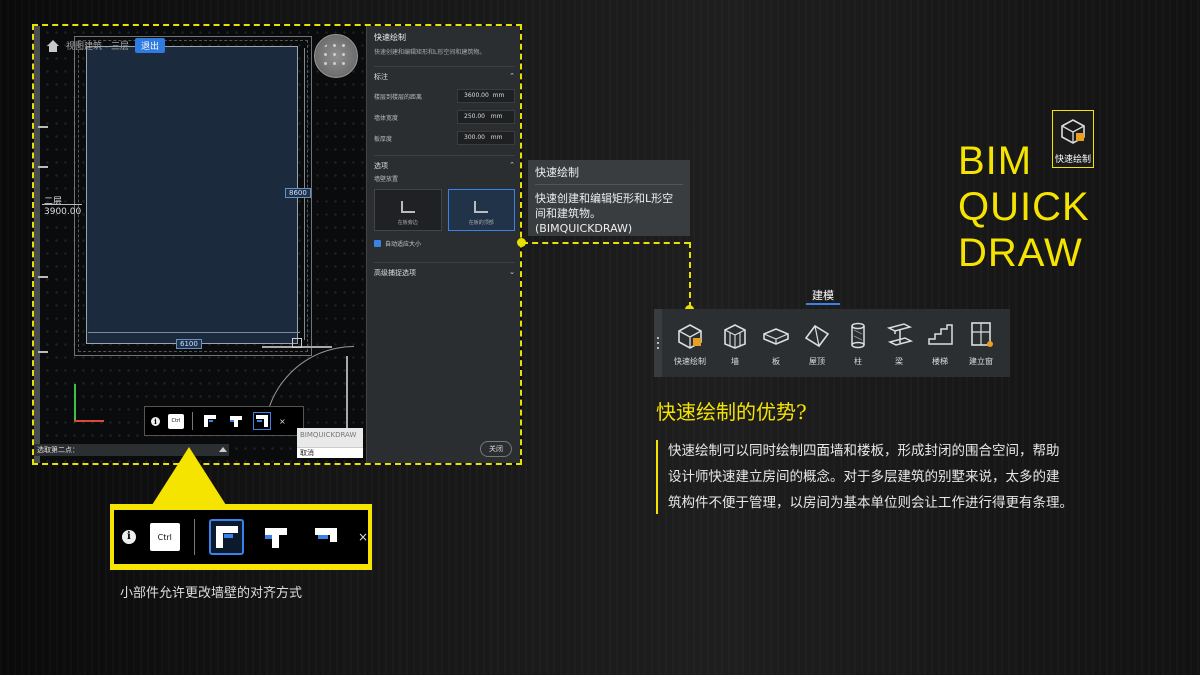 The image size is (1200, 675). I want to click on product-title: BIM QUICK DRAW, so click(1048, 207).